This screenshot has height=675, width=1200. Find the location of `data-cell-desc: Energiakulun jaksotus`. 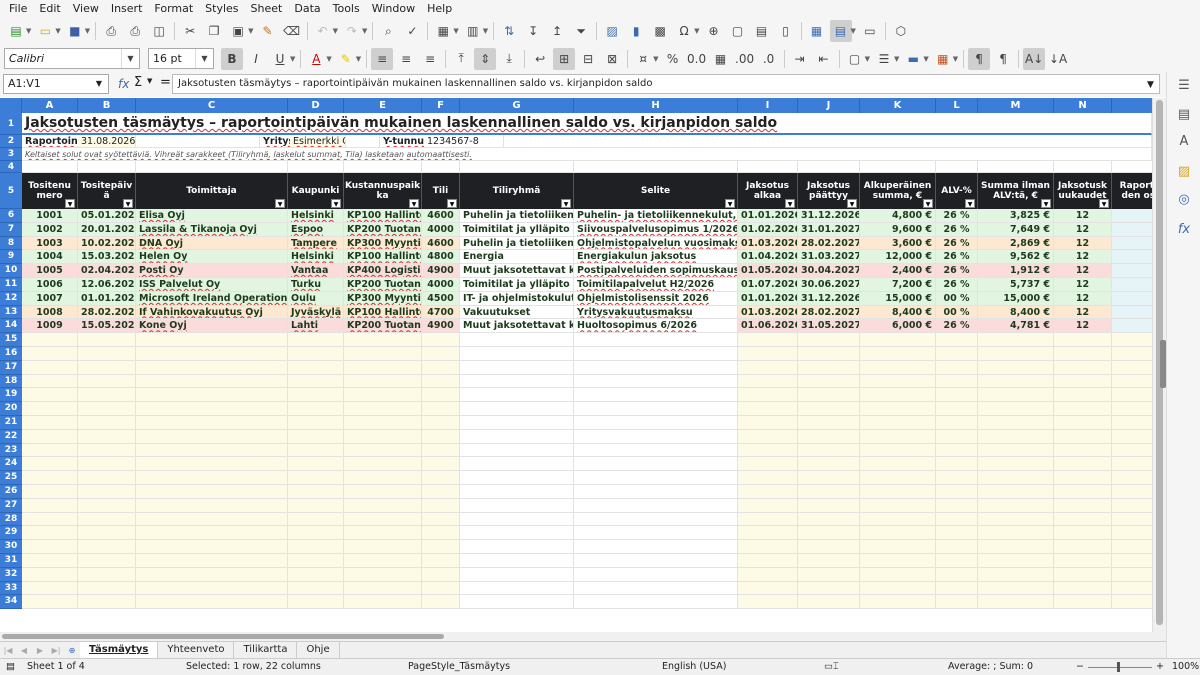

data-cell-desc: Energiakulun jaksotus is located at coordinates (656, 257).